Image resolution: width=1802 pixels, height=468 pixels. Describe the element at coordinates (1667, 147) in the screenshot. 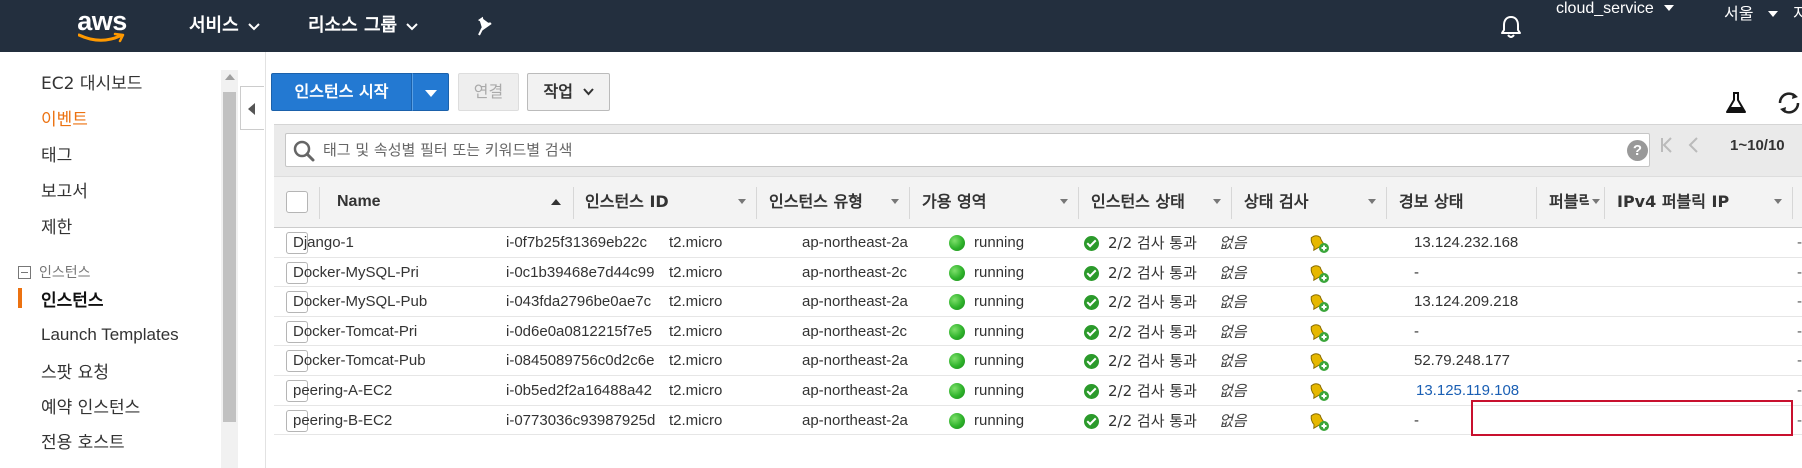

I see `first-page-icon` at that location.